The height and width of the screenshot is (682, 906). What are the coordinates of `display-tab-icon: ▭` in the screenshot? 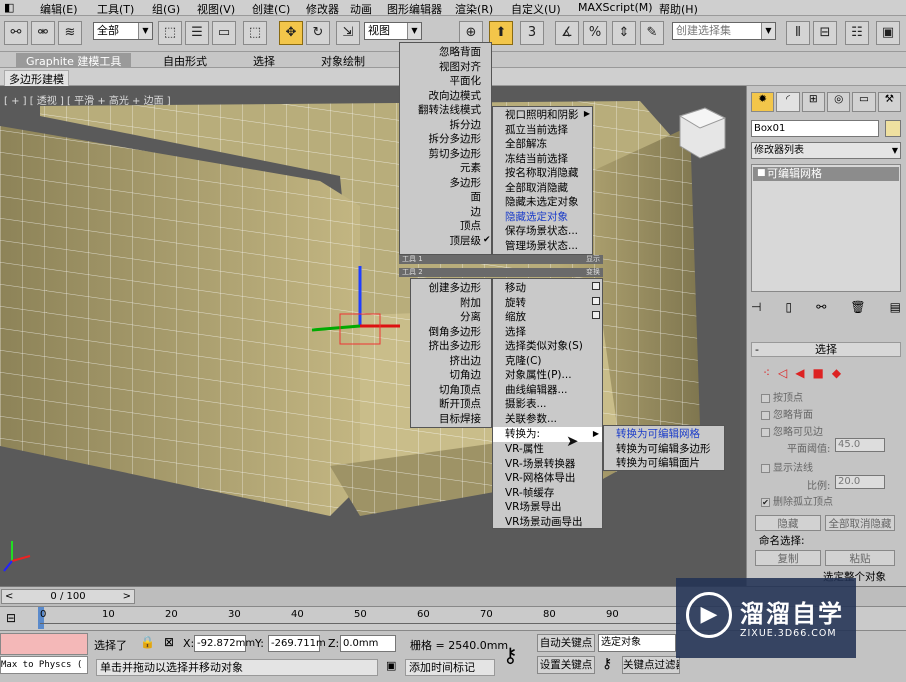 It's located at (864, 102).